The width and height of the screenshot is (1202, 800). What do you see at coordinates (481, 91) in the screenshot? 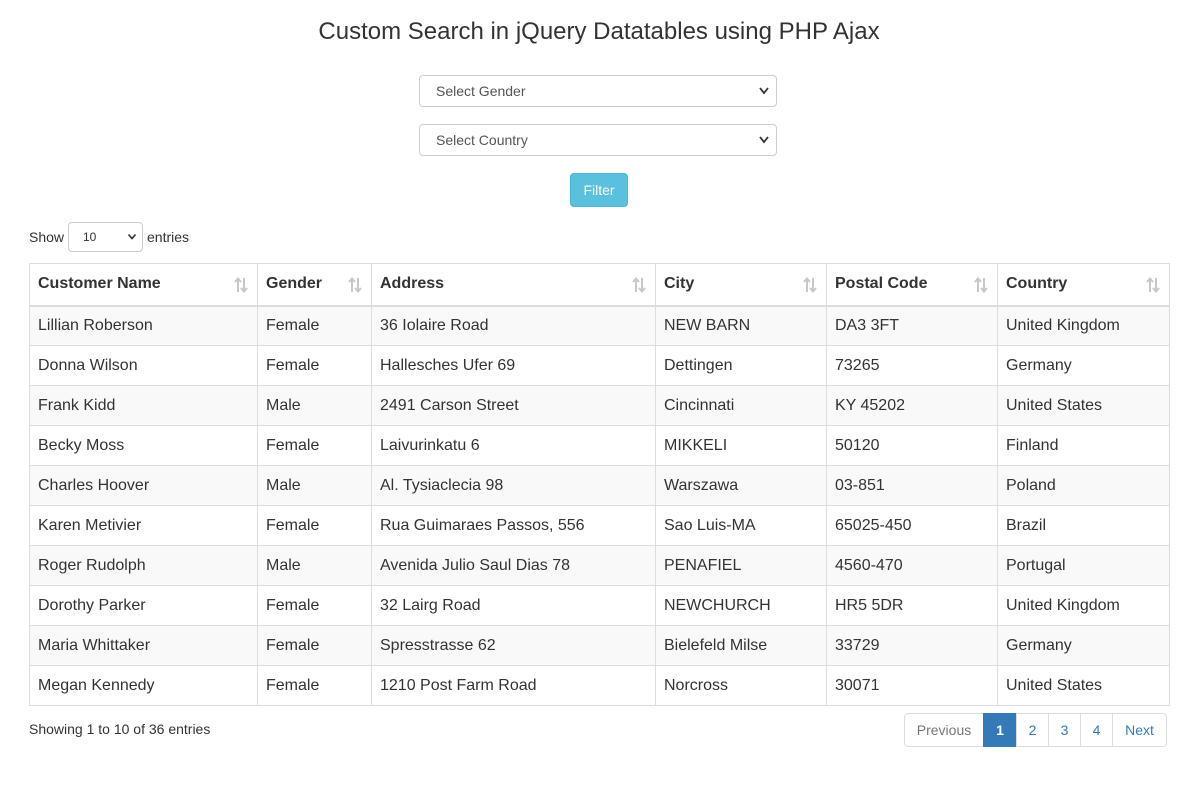
I see `gender-select-value: Select Gender` at bounding box center [481, 91].